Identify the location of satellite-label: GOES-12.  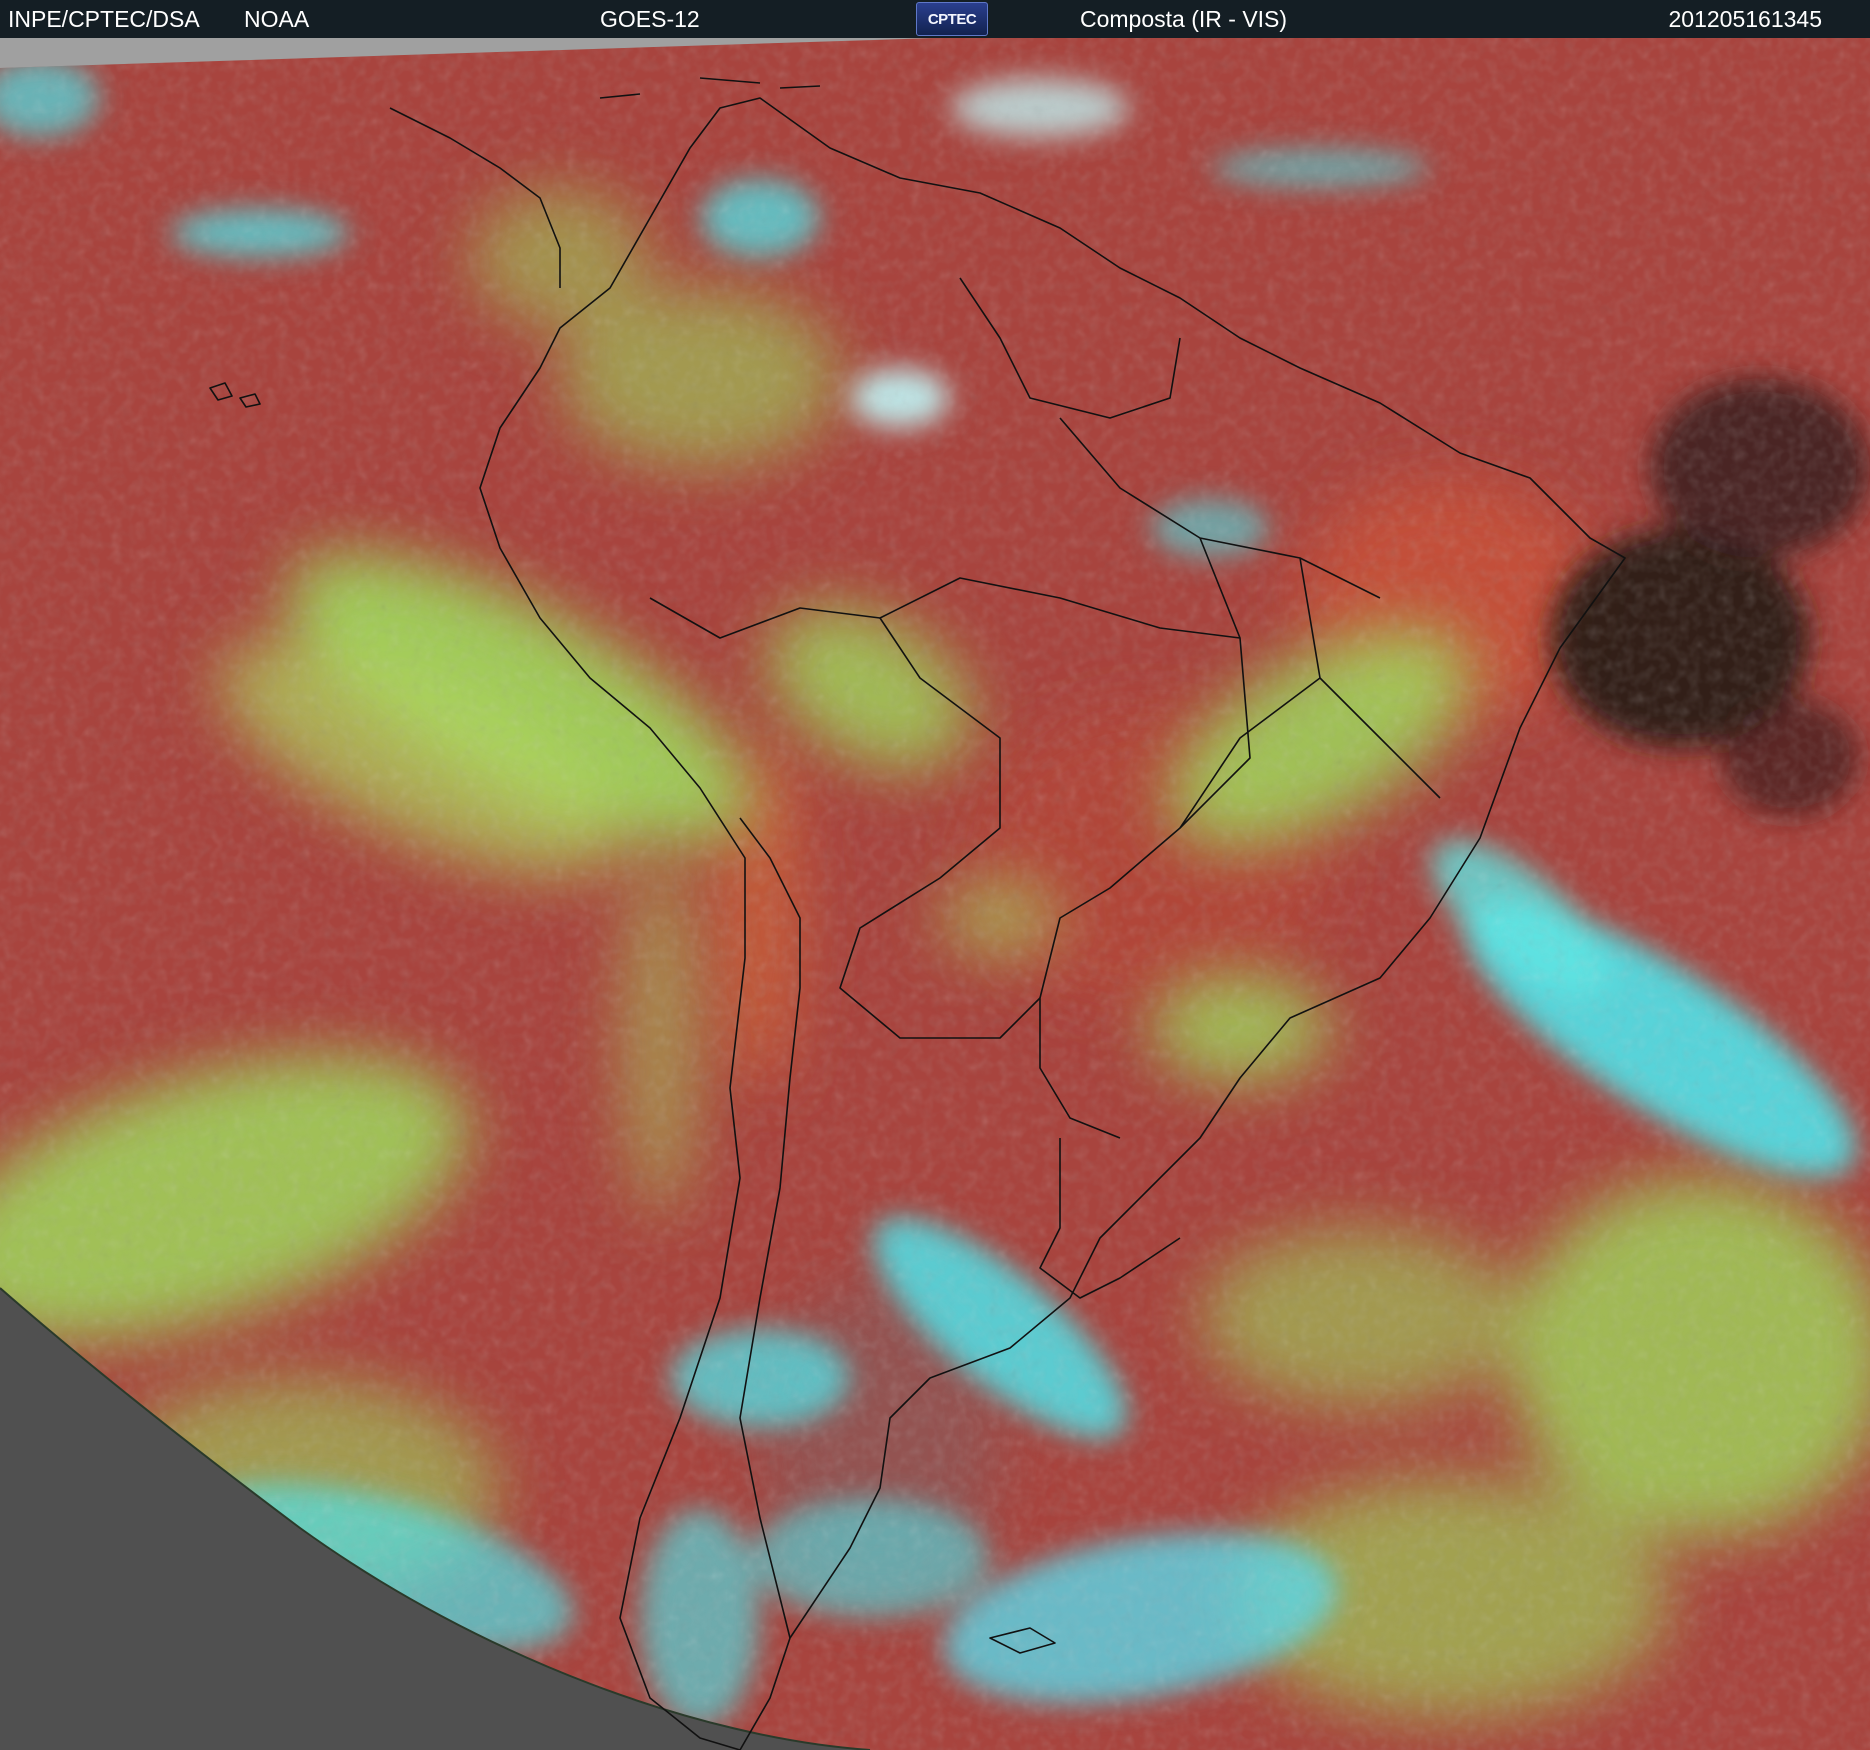
(650, 19).